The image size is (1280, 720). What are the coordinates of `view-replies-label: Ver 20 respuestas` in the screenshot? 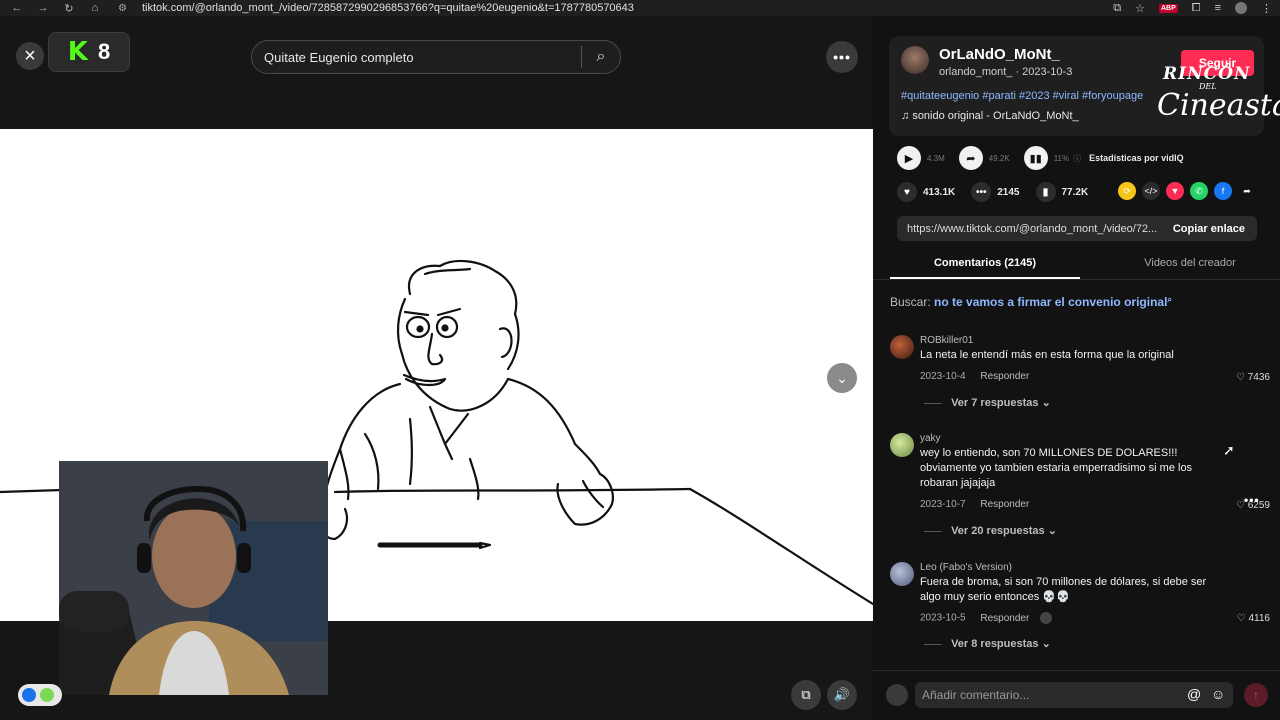 It's located at (998, 531).